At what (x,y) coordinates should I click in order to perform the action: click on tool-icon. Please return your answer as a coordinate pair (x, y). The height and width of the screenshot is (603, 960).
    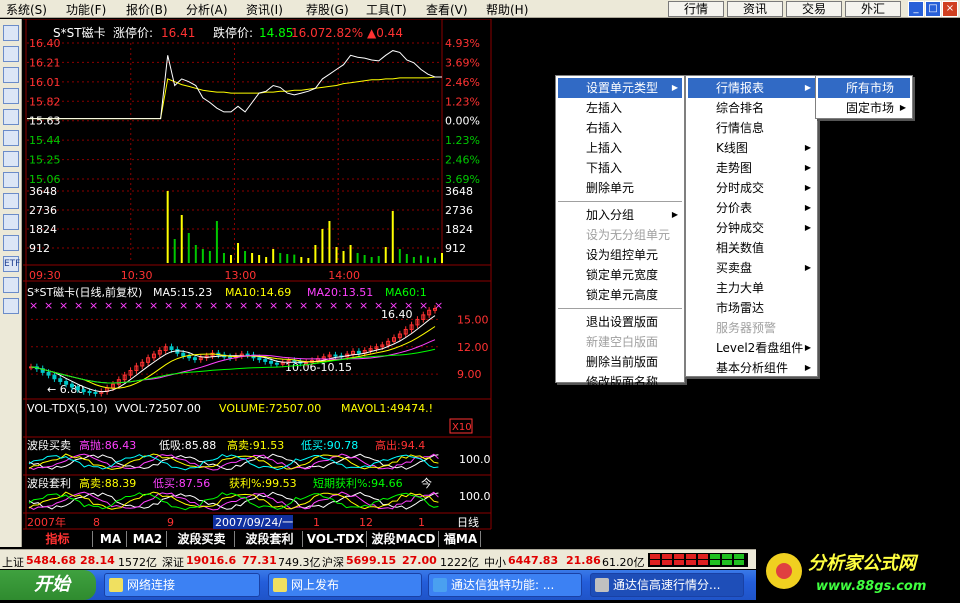
    Looking at the image, I should click on (11, 285).